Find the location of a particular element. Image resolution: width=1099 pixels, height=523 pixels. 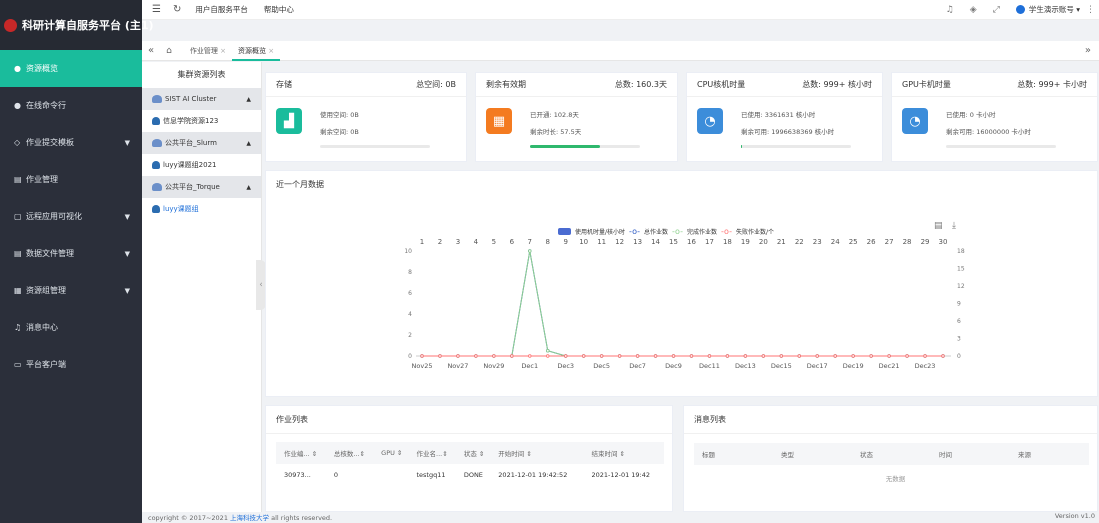

fullscreen-icon: ⤢ is located at coordinates (996, 10).